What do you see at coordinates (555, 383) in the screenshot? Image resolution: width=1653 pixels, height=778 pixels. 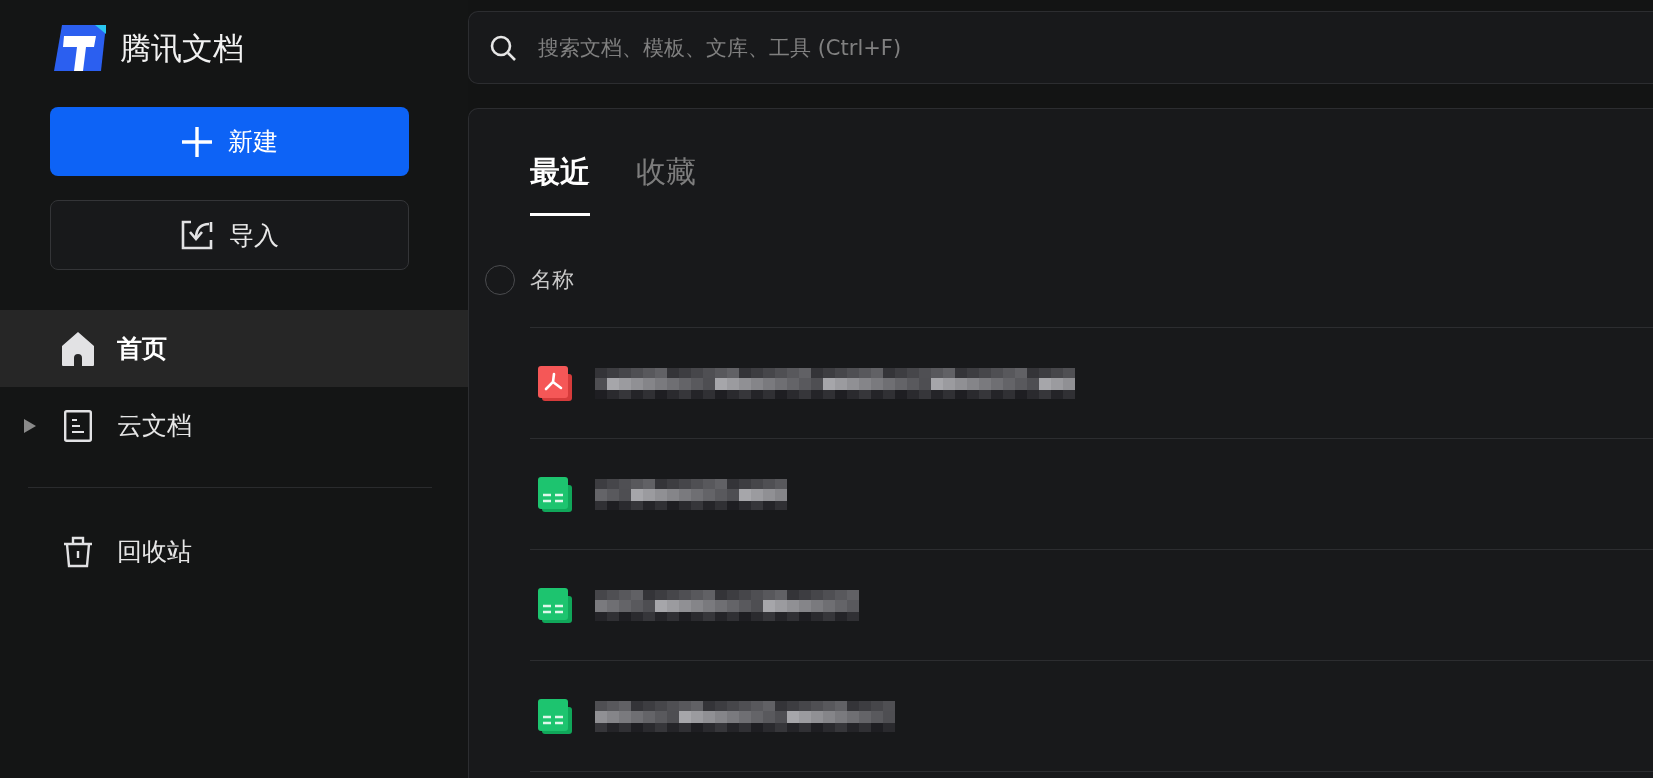 I see `pdf-file-icon` at bounding box center [555, 383].